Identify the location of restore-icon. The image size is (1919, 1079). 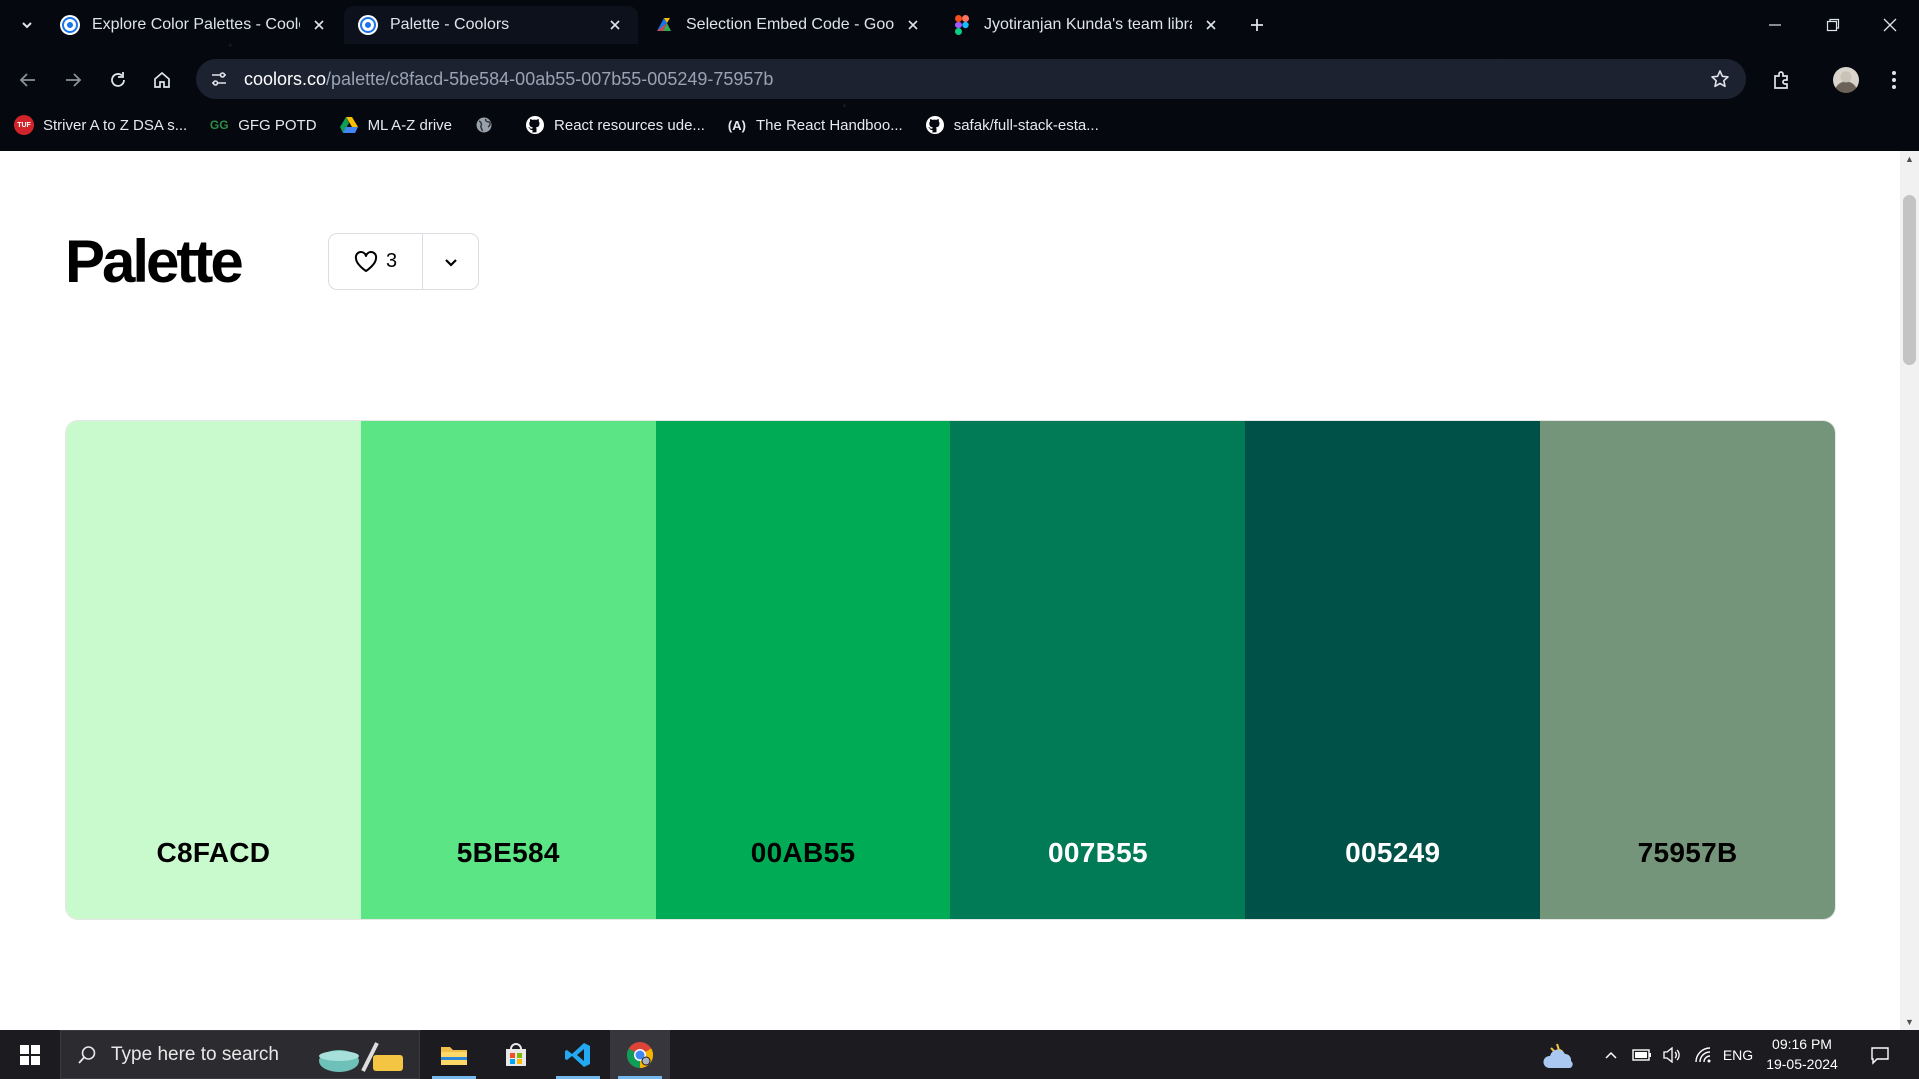
(1833, 25).